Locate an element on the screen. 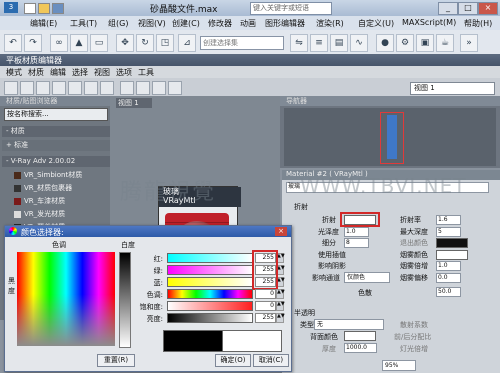  view-tab: 视图 1 is located at coordinates (134, 103).